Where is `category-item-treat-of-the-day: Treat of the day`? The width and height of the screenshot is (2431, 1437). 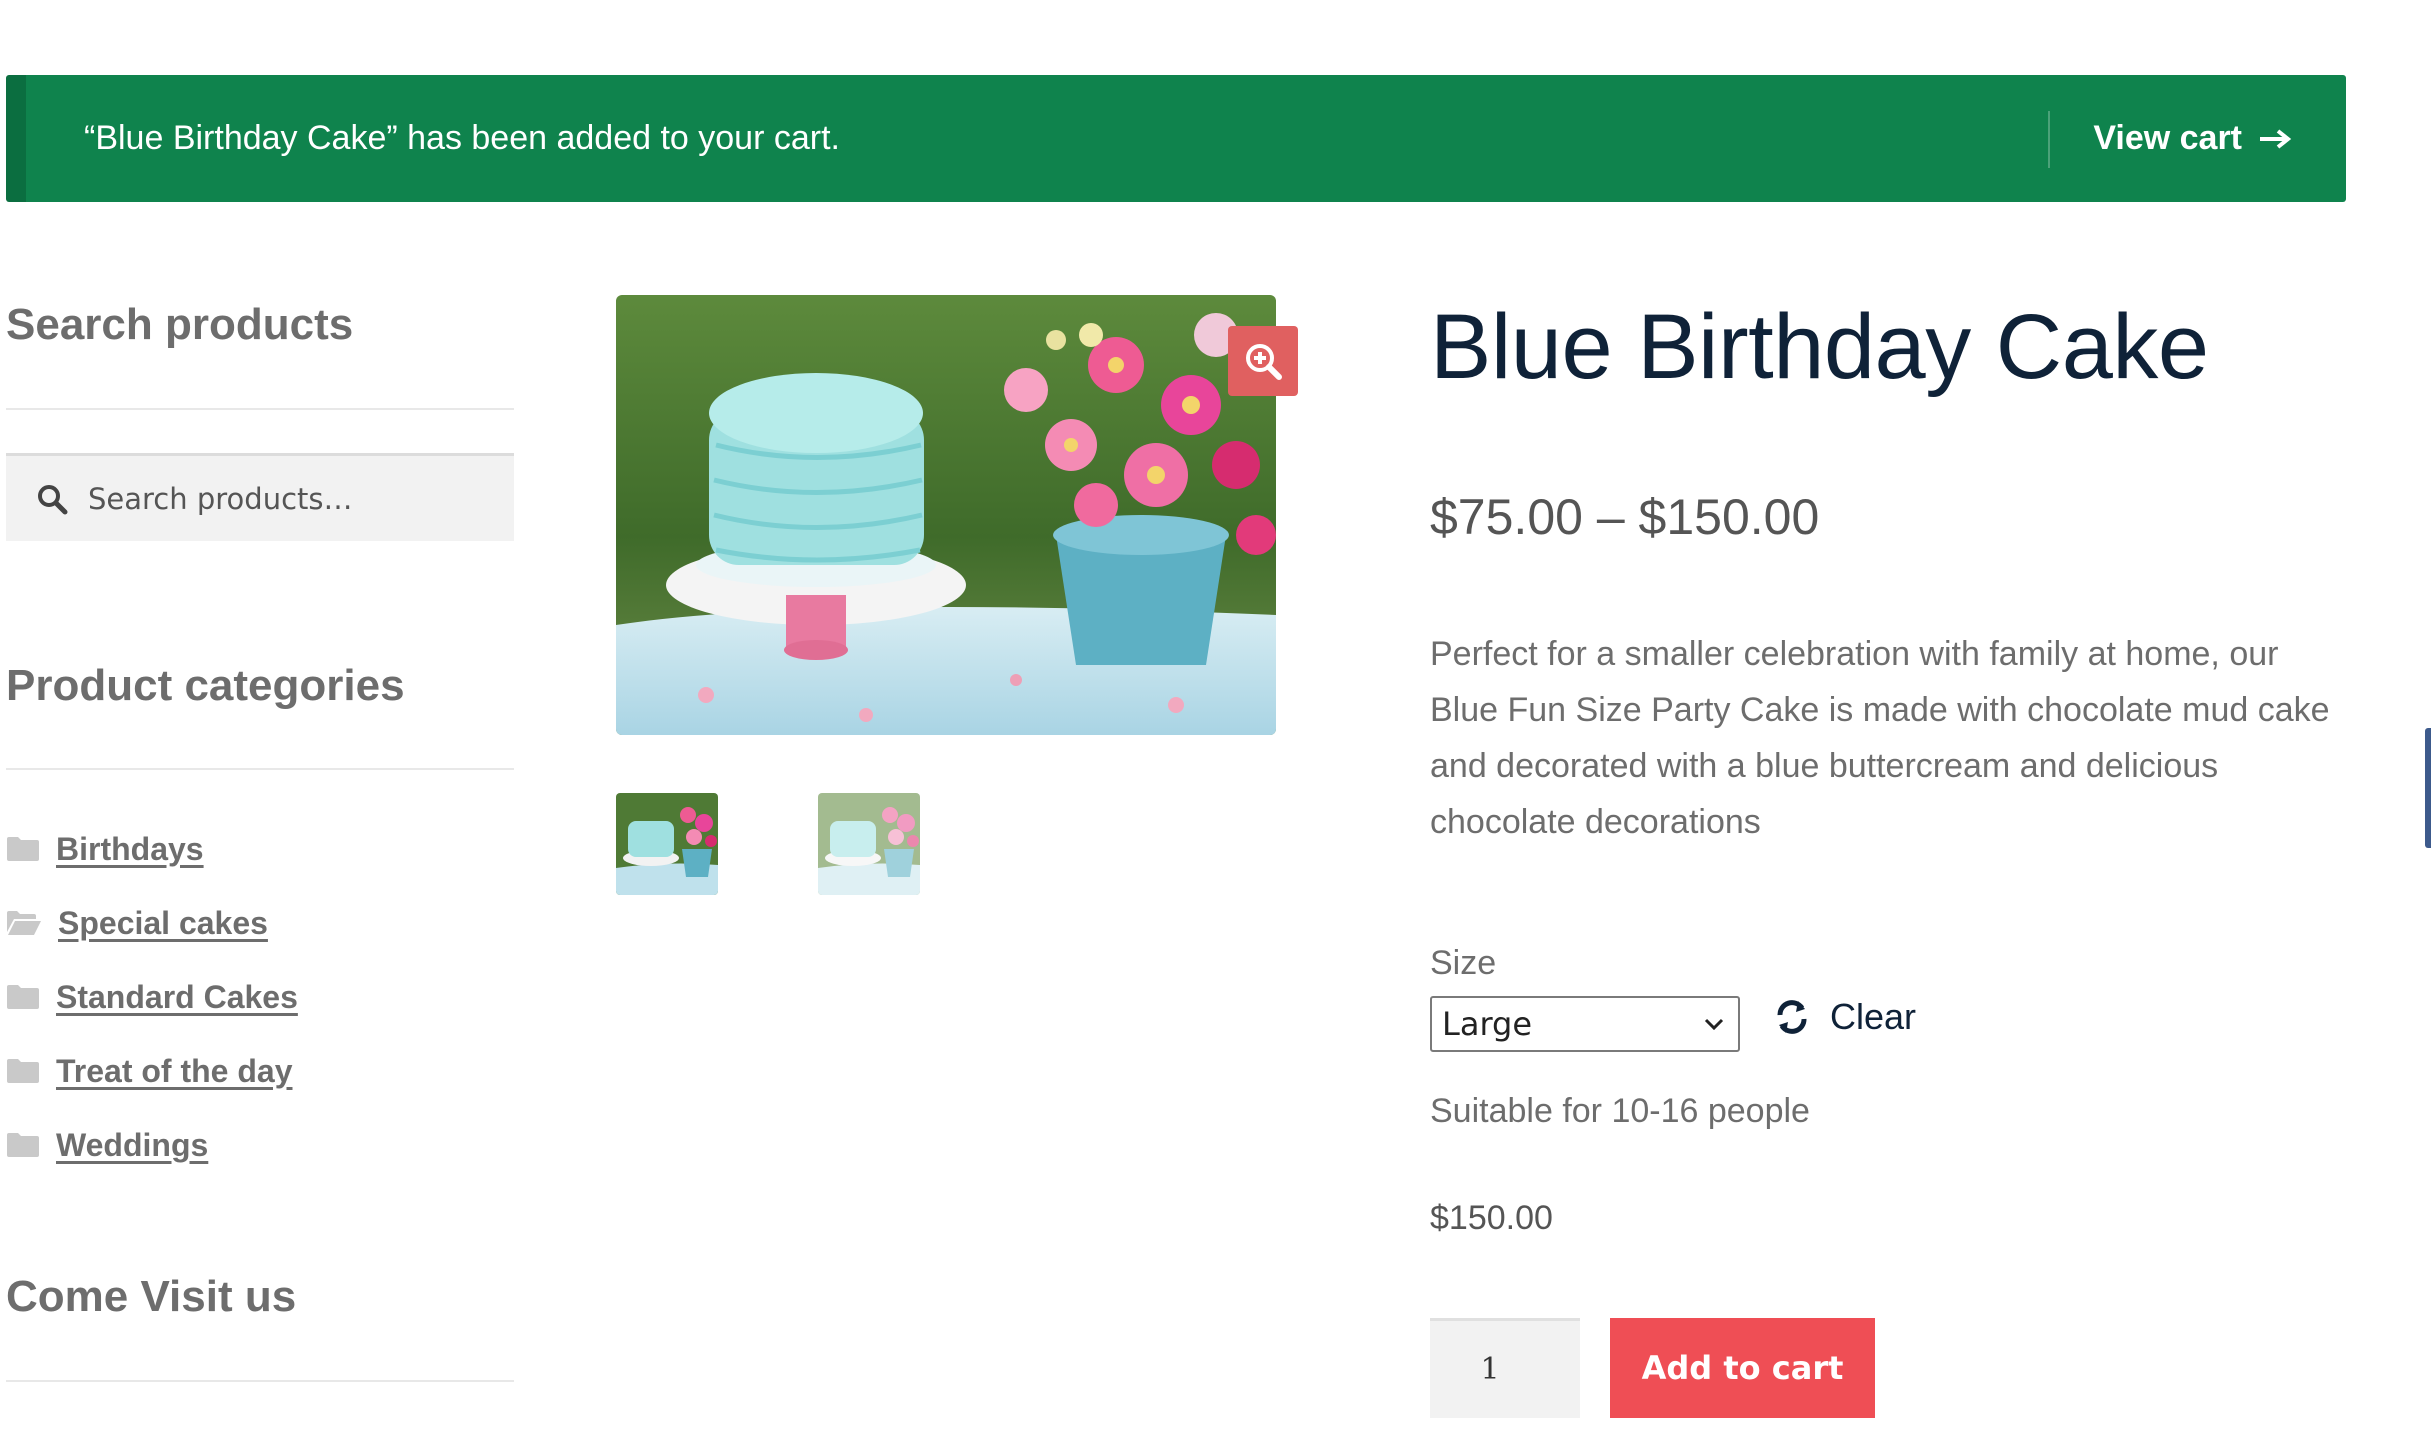 category-item-treat-of-the-day: Treat of the day is located at coordinates (152, 1071).